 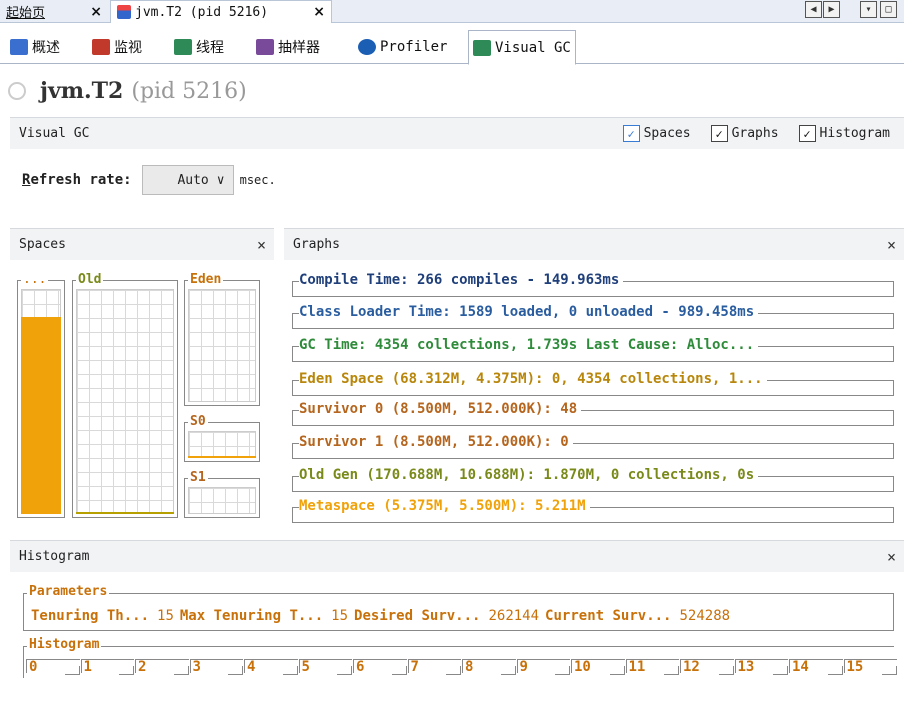 I want to click on checkbox-label: Histogram, so click(x=854, y=133).